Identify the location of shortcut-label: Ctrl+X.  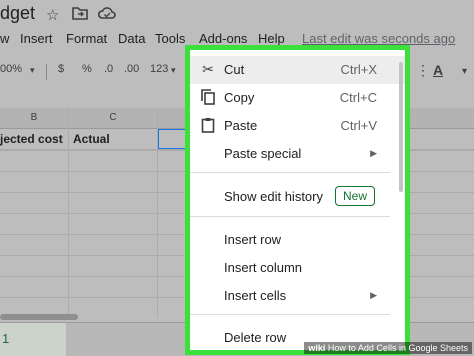
(358, 69).